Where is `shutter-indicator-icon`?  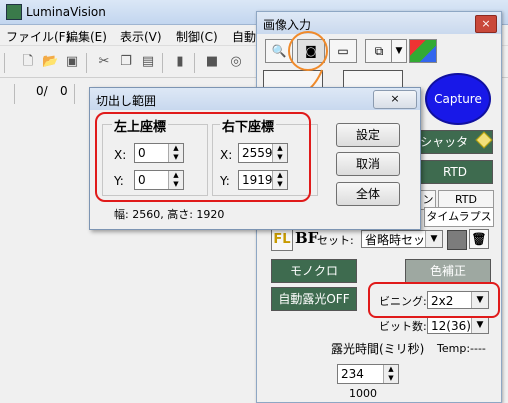
shutter-indicator-icon is located at coordinates (484, 140).